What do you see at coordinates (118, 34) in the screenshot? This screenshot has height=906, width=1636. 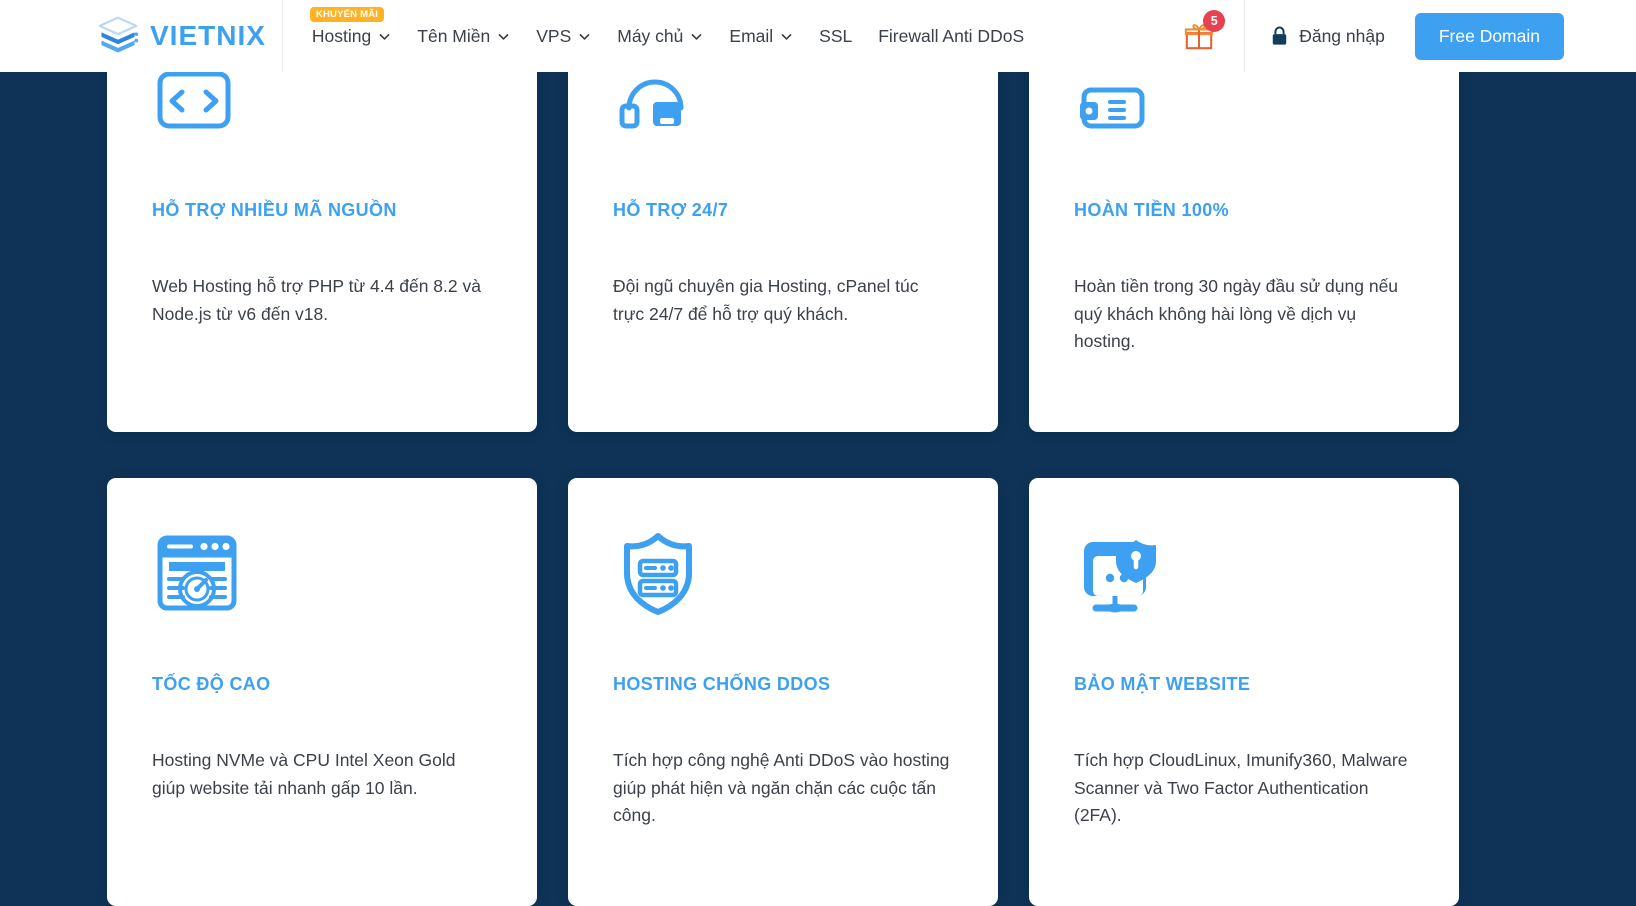 I see `stacked-layers-logo` at bounding box center [118, 34].